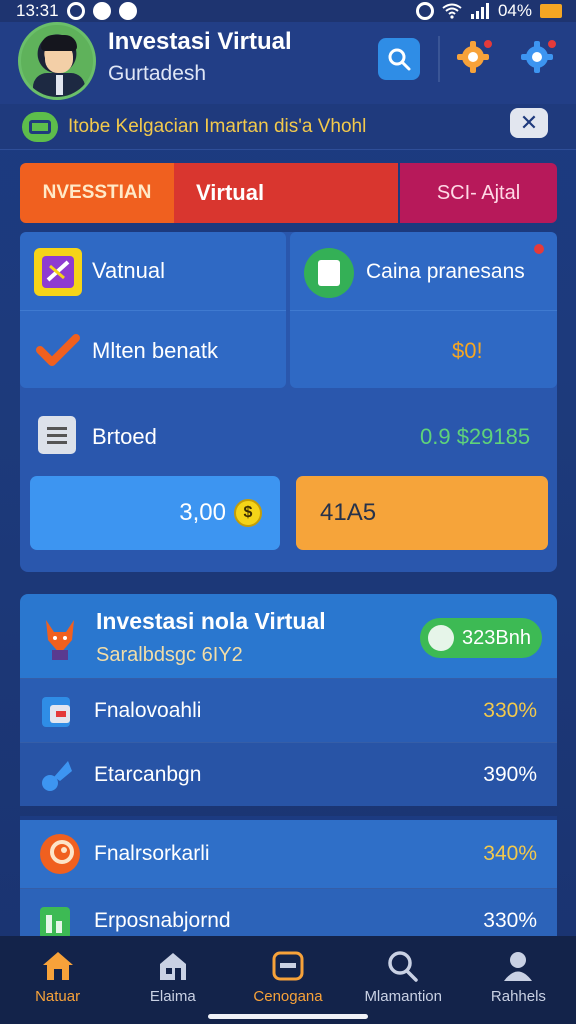 This screenshot has width=576, height=1024. Describe the element at coordinates (148, 774) in the screenshot. I see `item-label: Etarcanbgn` at that location.